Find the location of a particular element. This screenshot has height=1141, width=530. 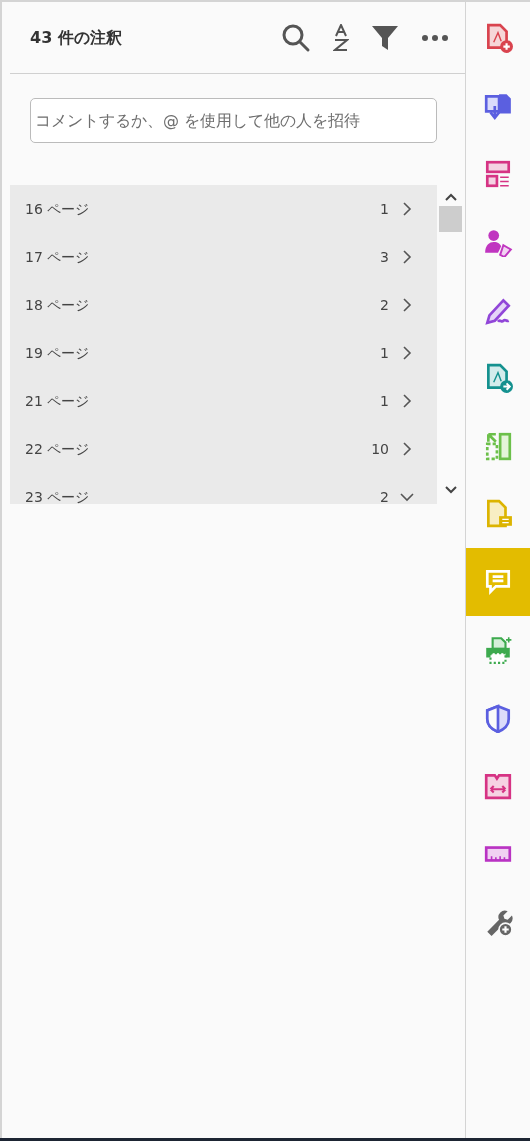

page-group-row: 18 ページ 2 is located at coordinates (223, 305).